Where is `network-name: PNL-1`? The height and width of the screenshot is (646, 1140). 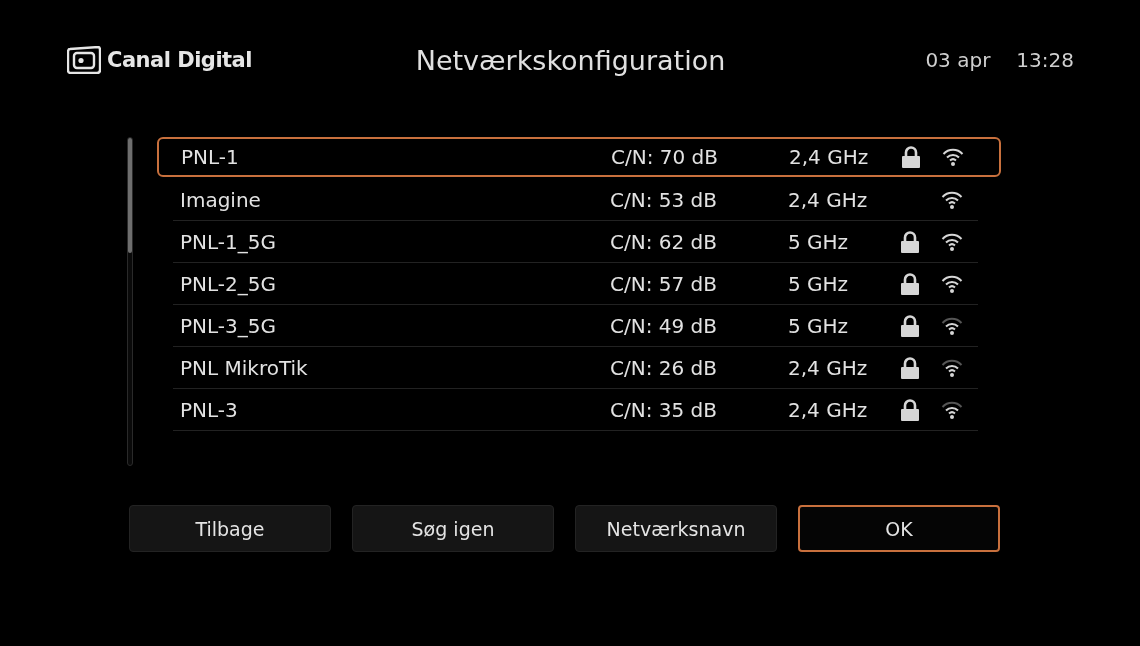
network-name: PNL-1 is located at coordinates (210, 157).